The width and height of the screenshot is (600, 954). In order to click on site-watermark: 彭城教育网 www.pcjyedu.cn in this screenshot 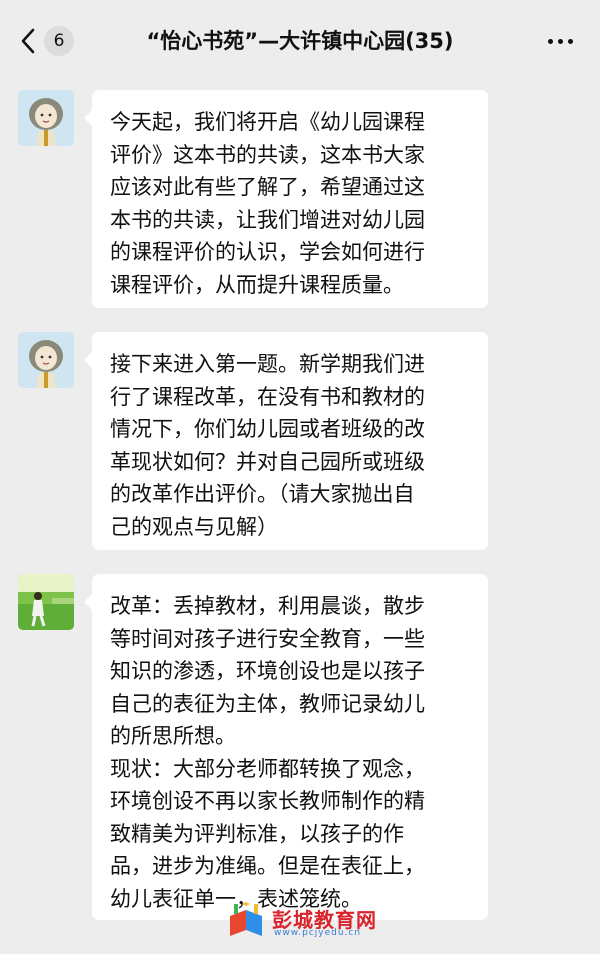, I will do `click(306, 922)`.